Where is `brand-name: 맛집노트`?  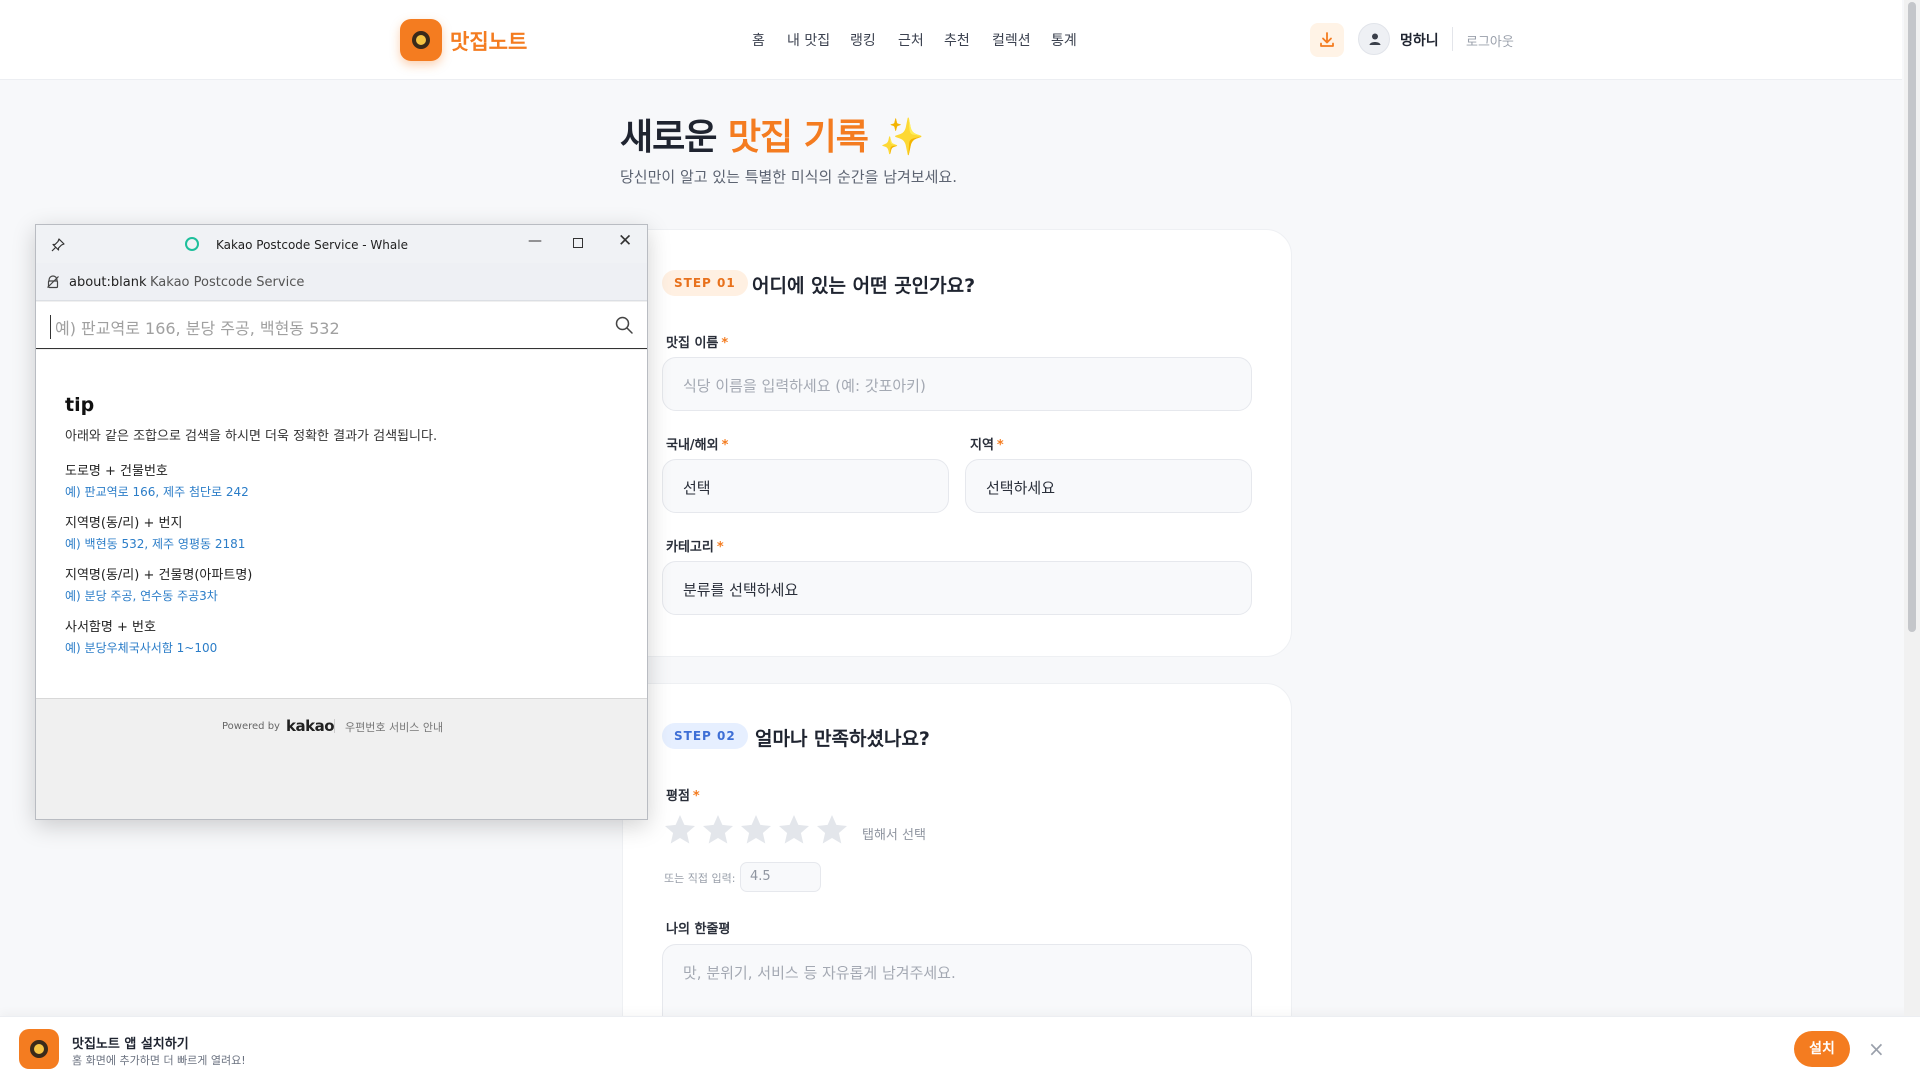 brand-name: 맛집노트 is located at coordinates (488, 41).